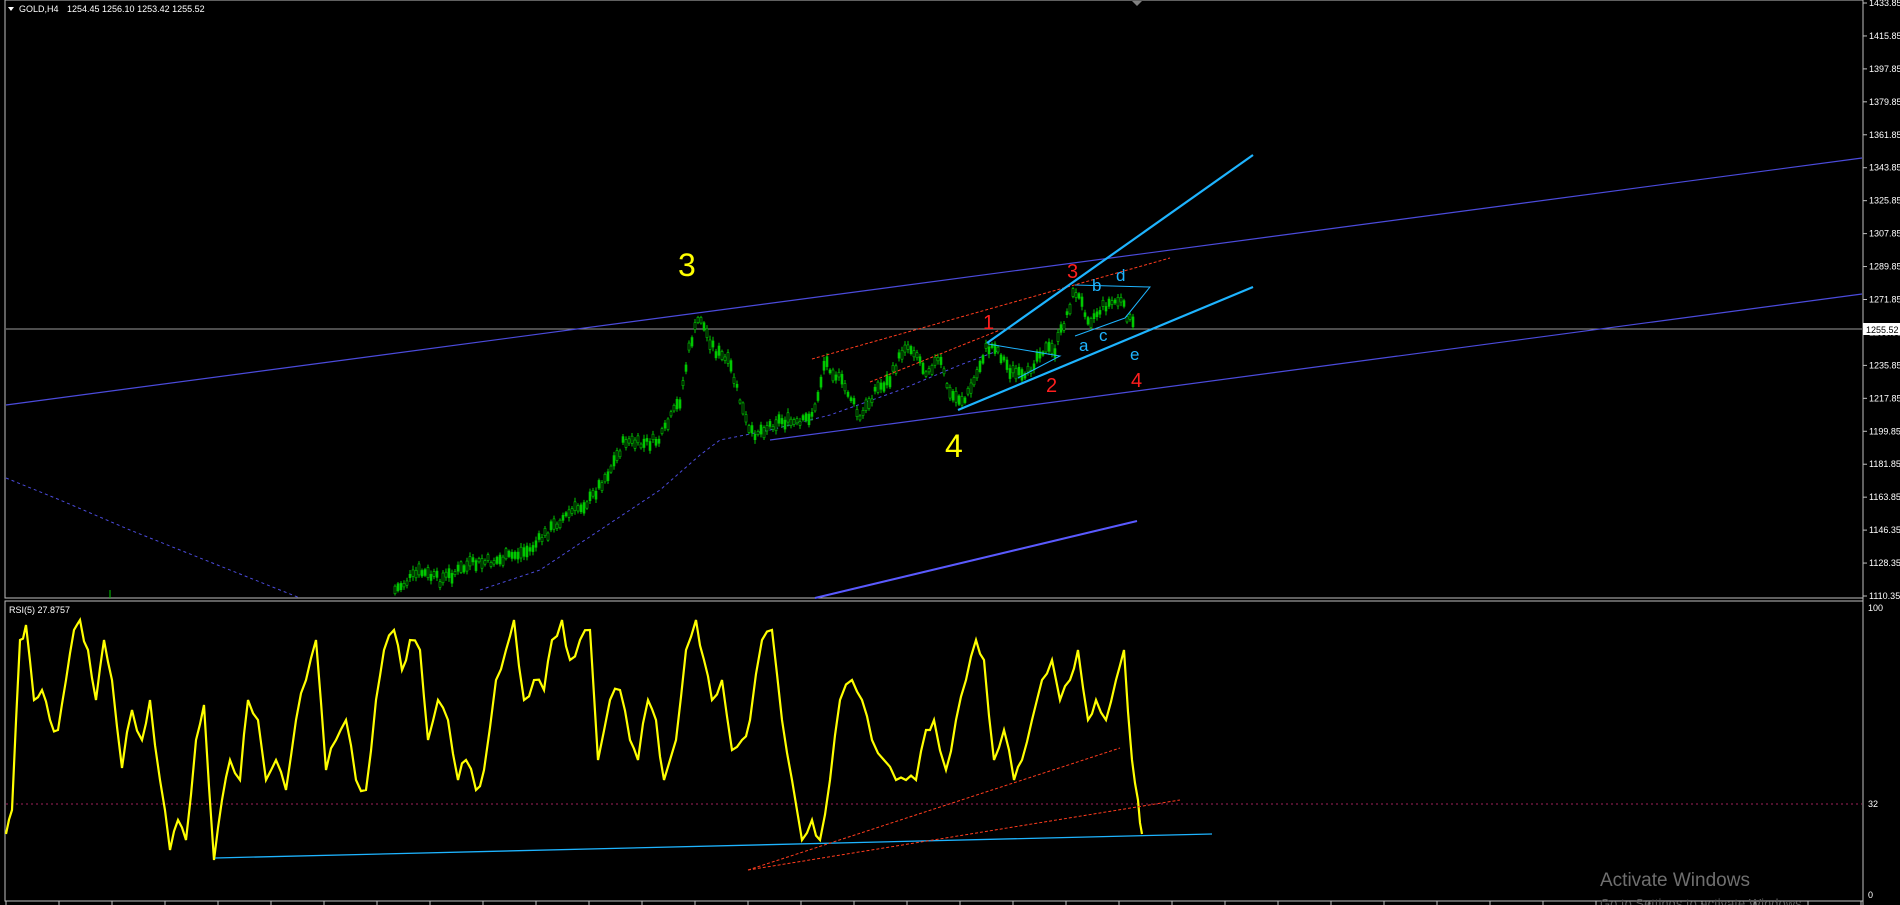 This screenshot has height=905, width=1900. What do you see at coordinates (1884, 497) in the screenshot?
I see `price-axis-label: 1163.85` at bounding box center [1884, 497].